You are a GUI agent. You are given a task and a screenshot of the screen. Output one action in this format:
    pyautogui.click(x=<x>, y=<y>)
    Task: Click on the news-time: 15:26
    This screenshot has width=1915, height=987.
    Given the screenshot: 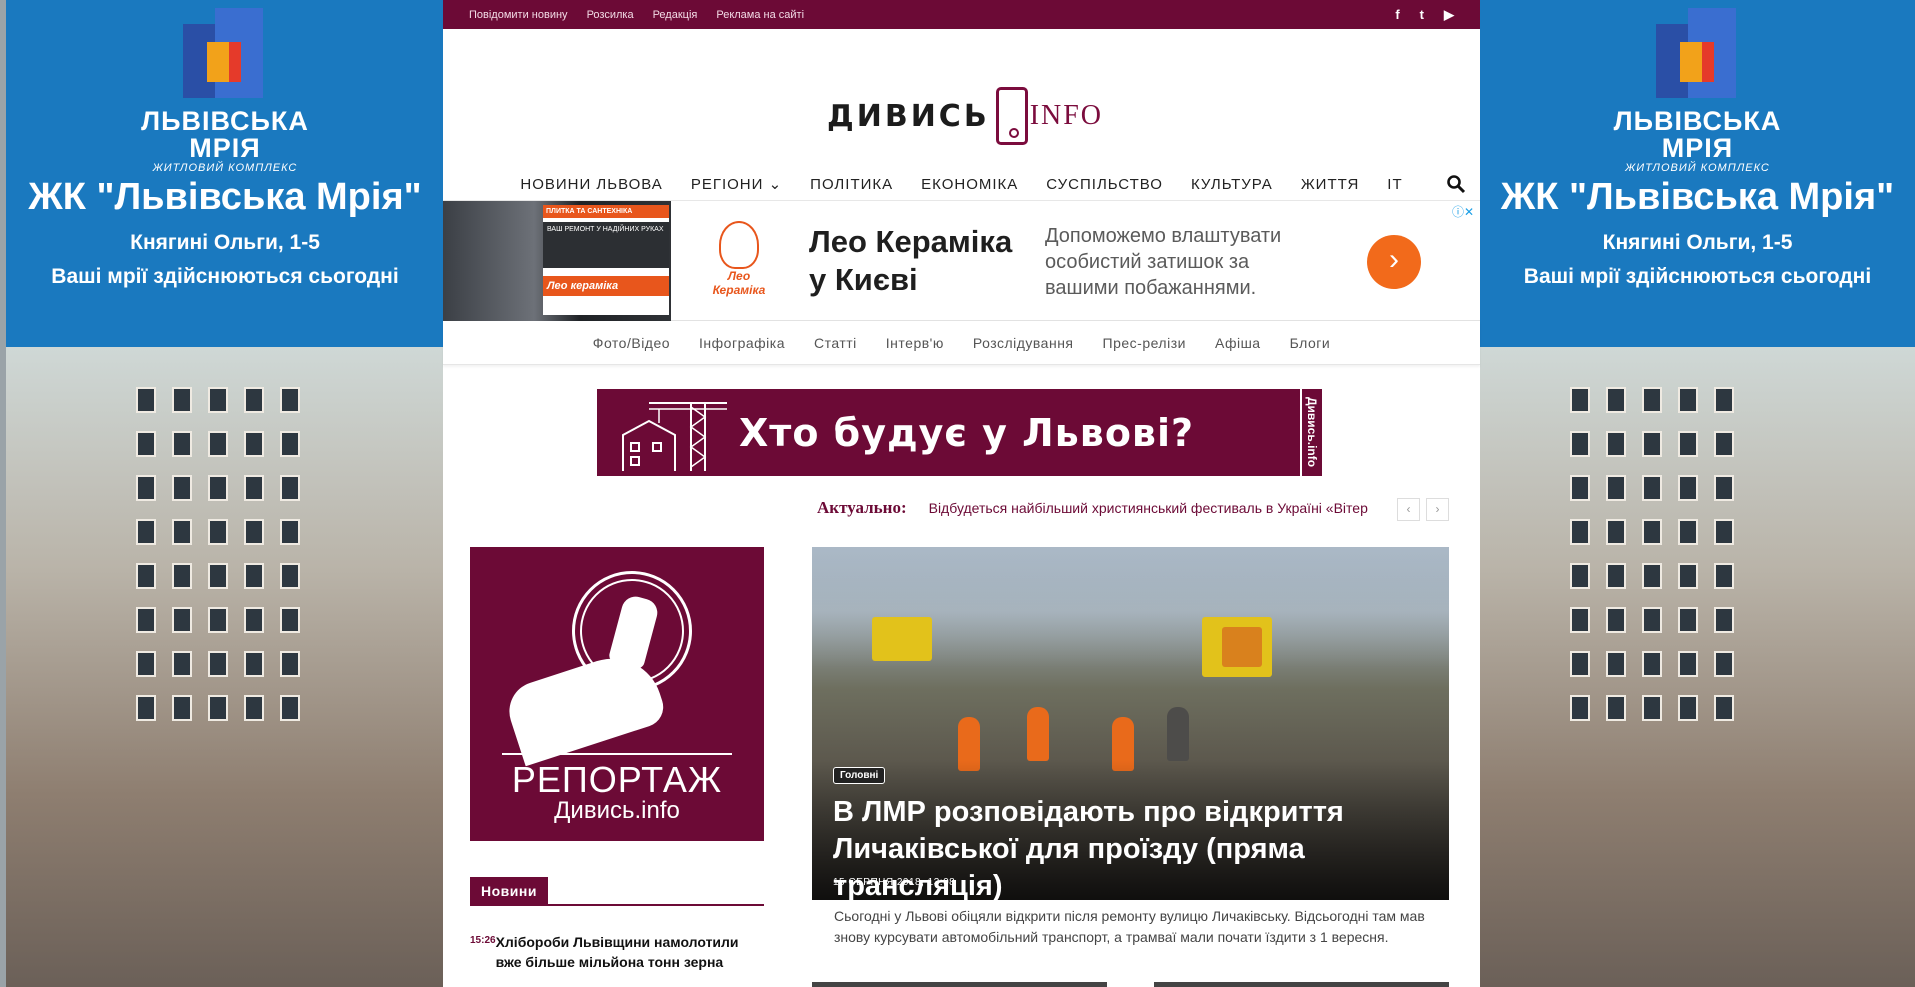 What is the action you would take?
    pyautogui.click(x=483, y=940)
    